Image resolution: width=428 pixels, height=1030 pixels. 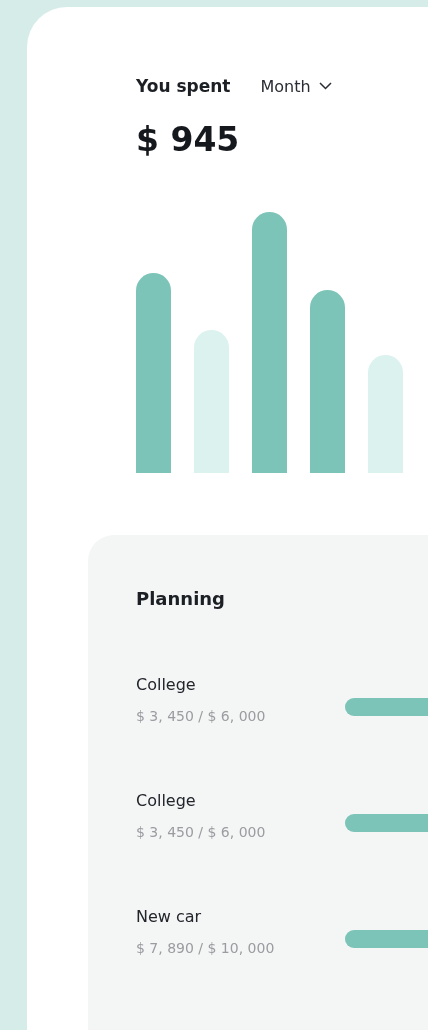 What do you see at coordinates (181, 599) in the screenshot?
I see `planning-title: Planning` at bounding box center [181, 599].